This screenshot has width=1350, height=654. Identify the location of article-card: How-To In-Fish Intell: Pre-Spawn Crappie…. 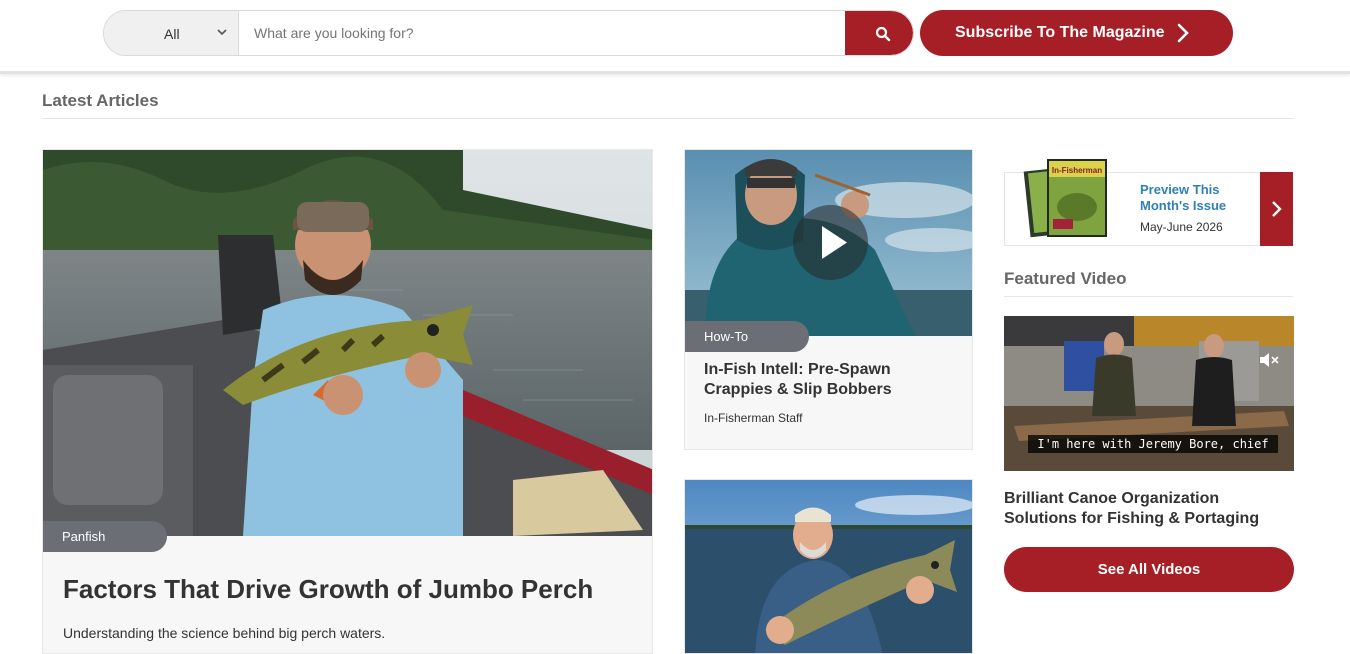
(828, 299).